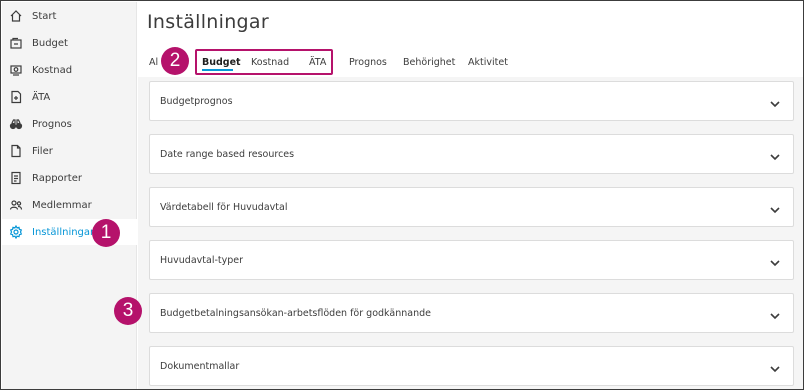  What do you see at coordinates (471, 260) in the screenshot?
I see `panel-huvudavtal-typer: Huvudavtal-typer` at bounding box center [471, 260].